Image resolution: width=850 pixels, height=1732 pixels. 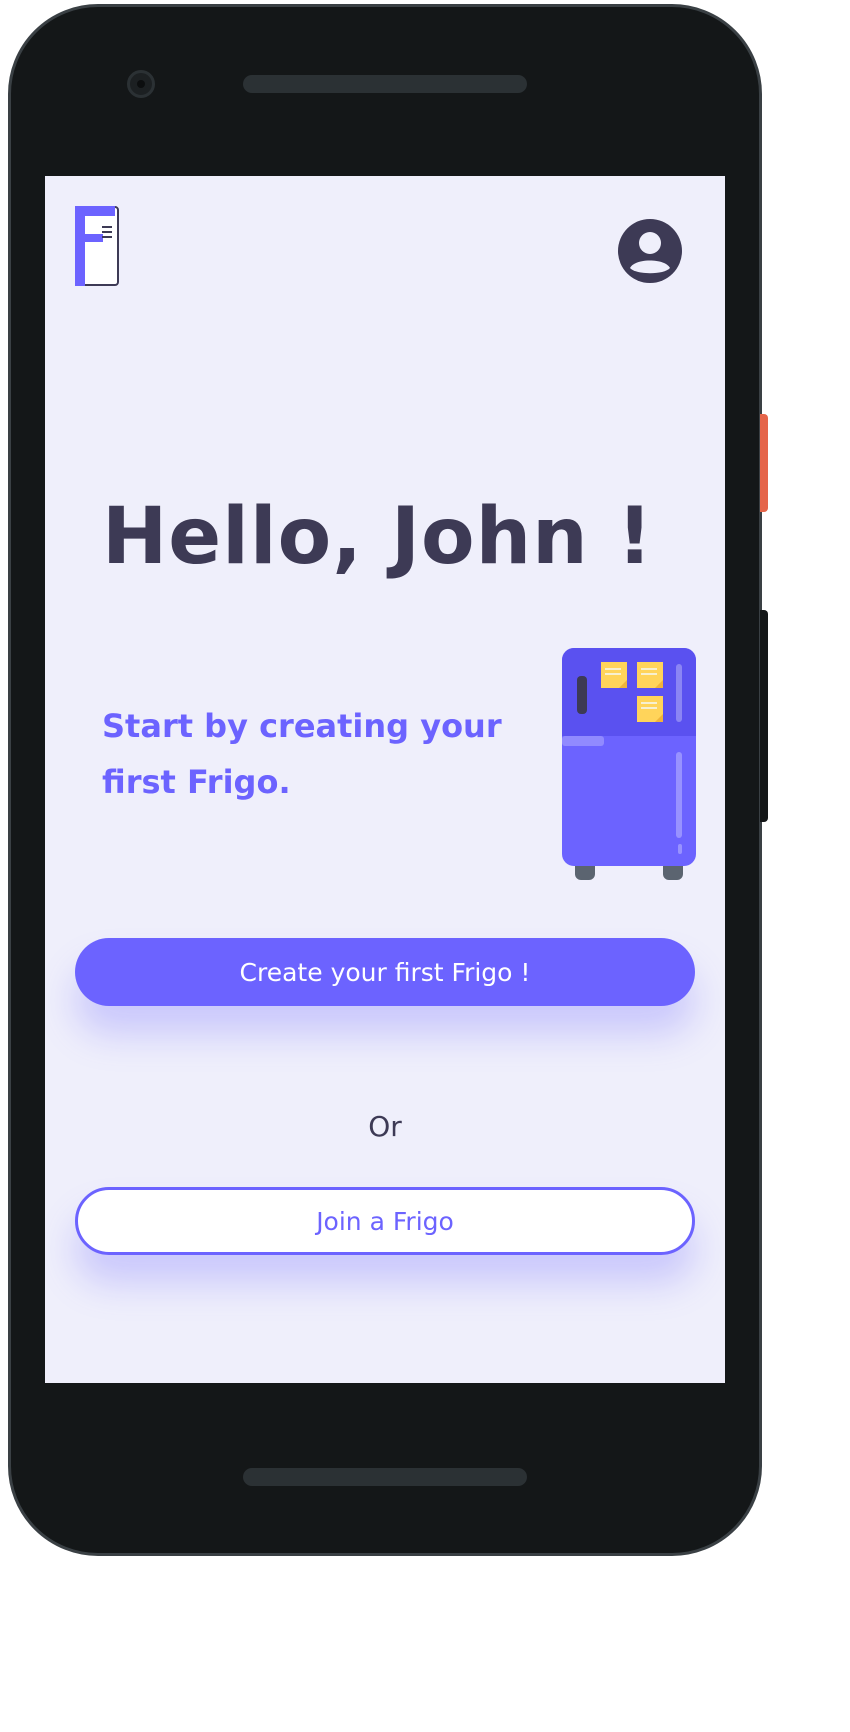 What do you see at coordinates (650, 251) in the screenshot?
I see `account-circle-icon` at bounding box center [650, 251].